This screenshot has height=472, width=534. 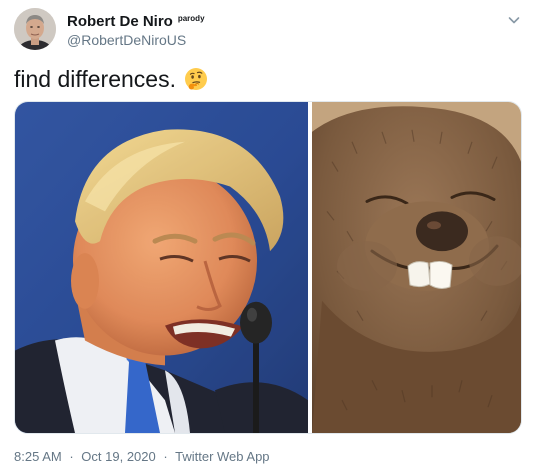 I want to click on tweet-source-link: Twitter Web App, so click(x=222, y=456).